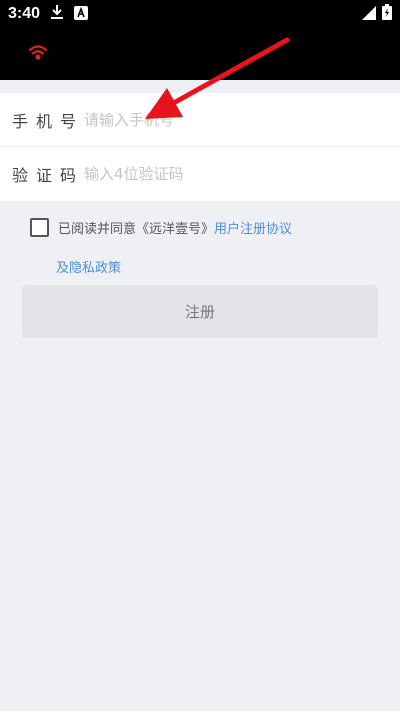 The height and width of the screenshot is (711, 400). I want to click on phone-label: 手机号, so click(48, 121).